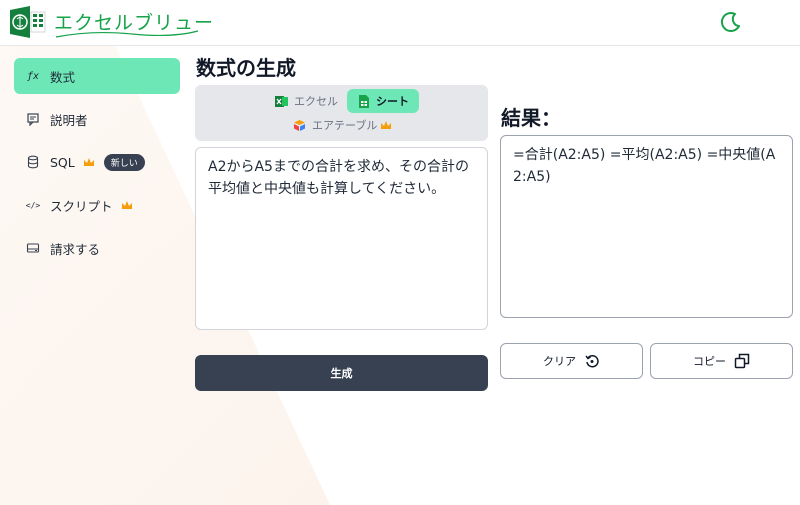  I want to click on excel-icon, so click(281, 101).